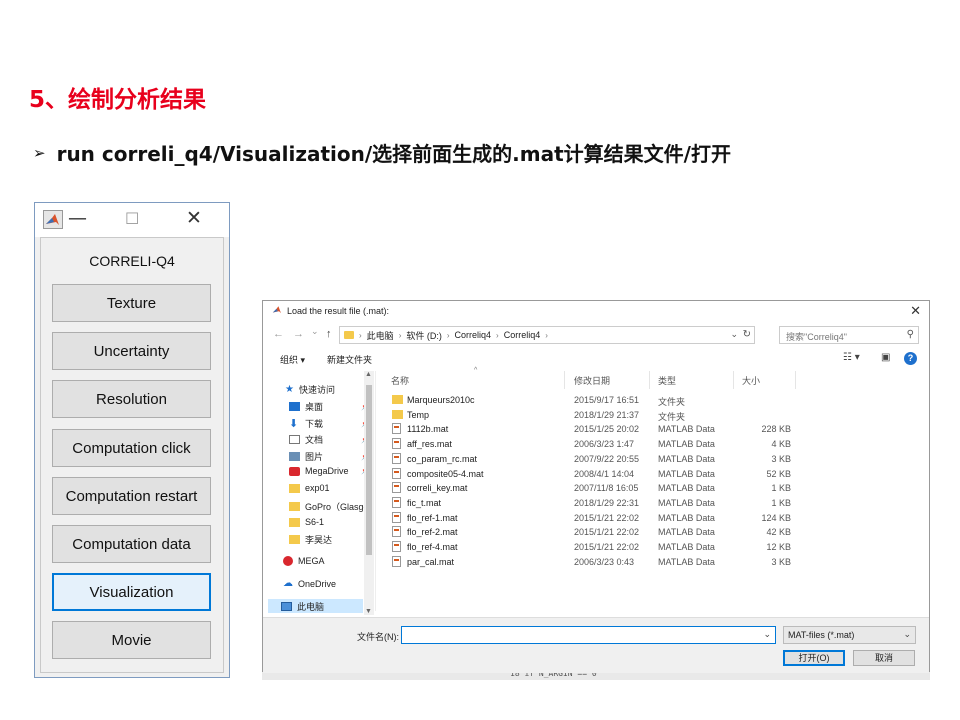 This screenshot has height=720, width=960. Describe the element at coordinates (778, 547) in the screenshot. I see `file-size: 12 KB` at that location.